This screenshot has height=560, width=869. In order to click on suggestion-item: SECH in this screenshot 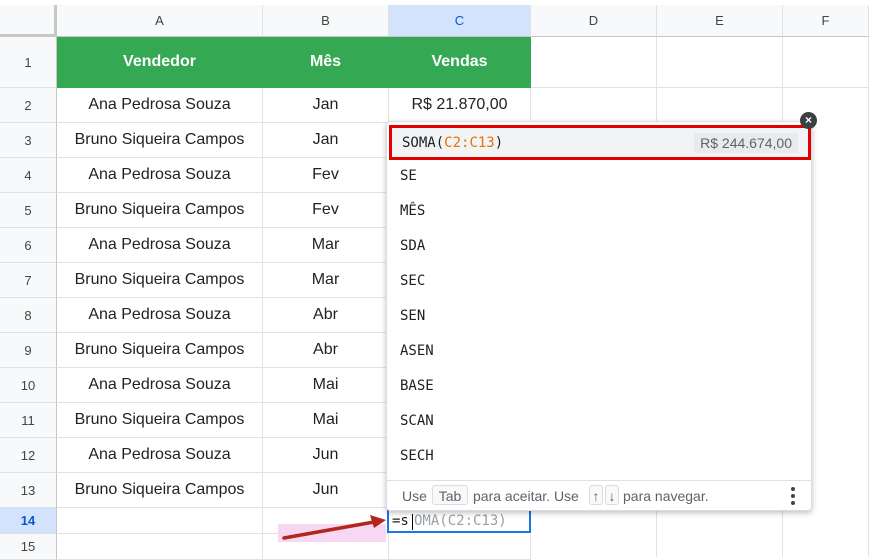, I will do `click(417, 456)`.